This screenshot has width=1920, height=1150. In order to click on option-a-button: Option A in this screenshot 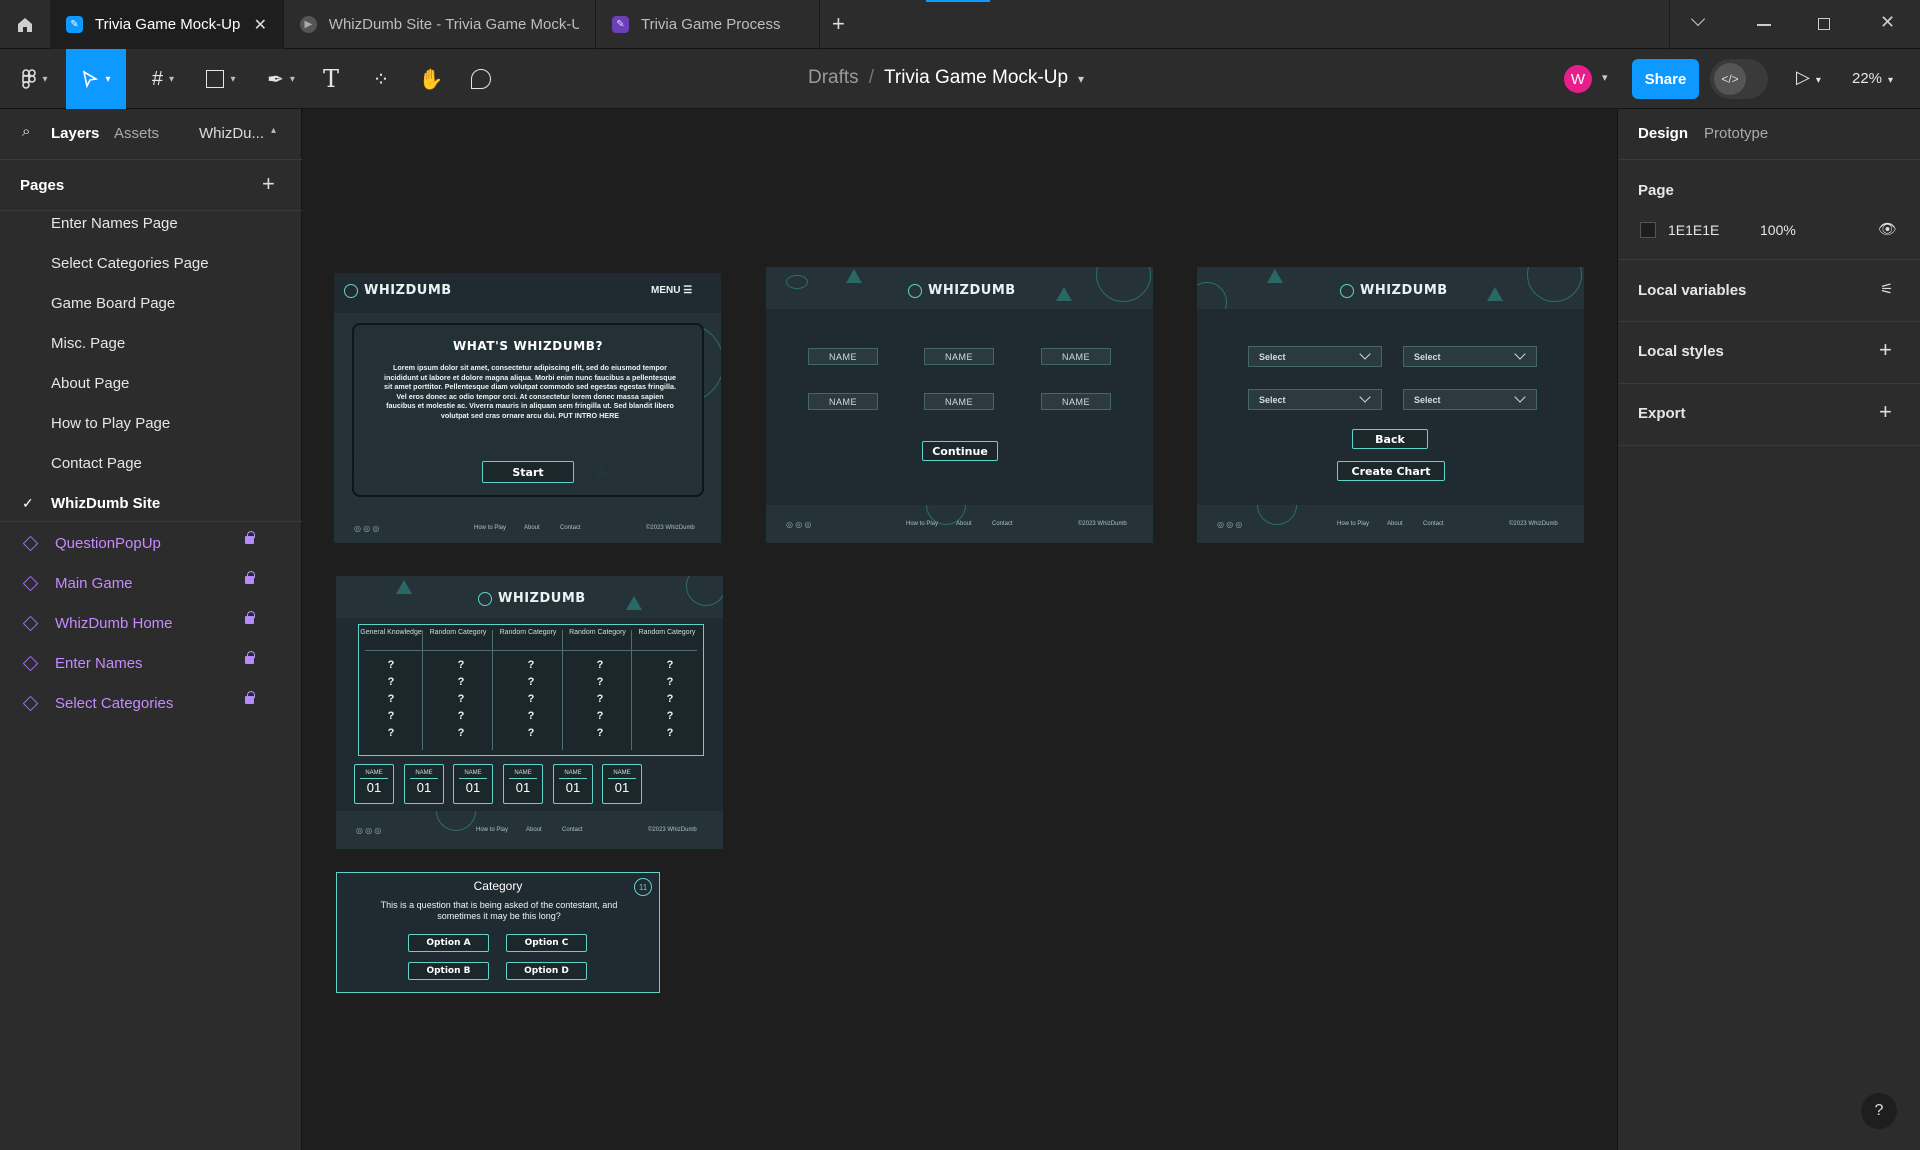, I will do `click(448, 943)`.